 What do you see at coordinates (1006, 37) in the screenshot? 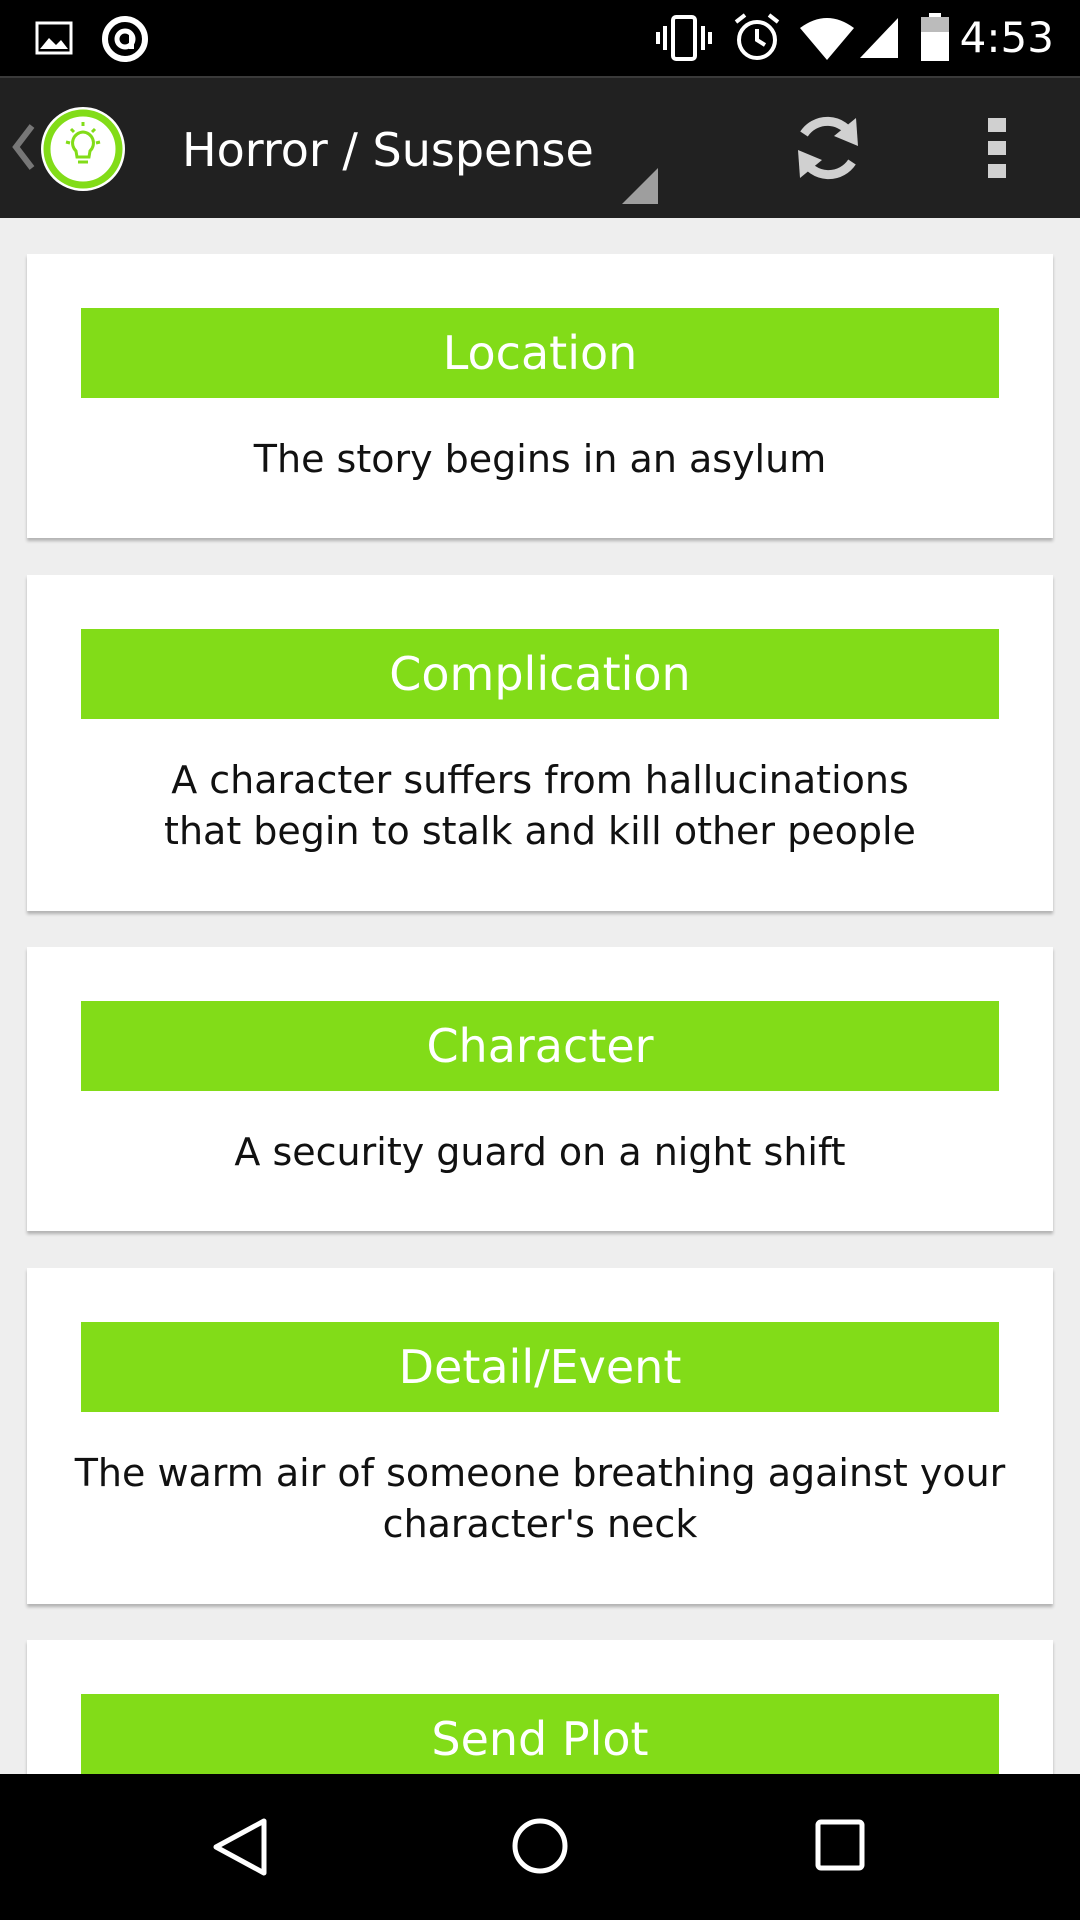
I see `status-time: 4:53` at bounding box center [1006, 37].